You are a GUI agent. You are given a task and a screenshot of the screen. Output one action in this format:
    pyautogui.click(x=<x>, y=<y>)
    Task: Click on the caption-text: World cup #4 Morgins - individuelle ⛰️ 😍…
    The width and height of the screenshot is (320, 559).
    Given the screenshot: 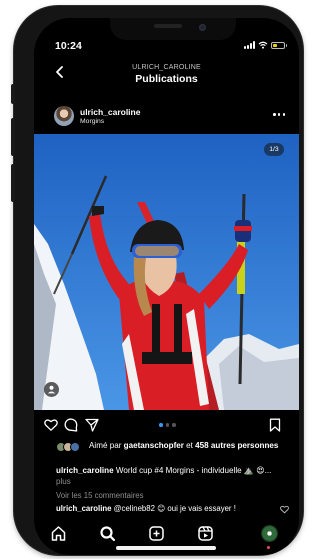 What is the action you would take?
    pyautogui.click(x=192, y=470)
    